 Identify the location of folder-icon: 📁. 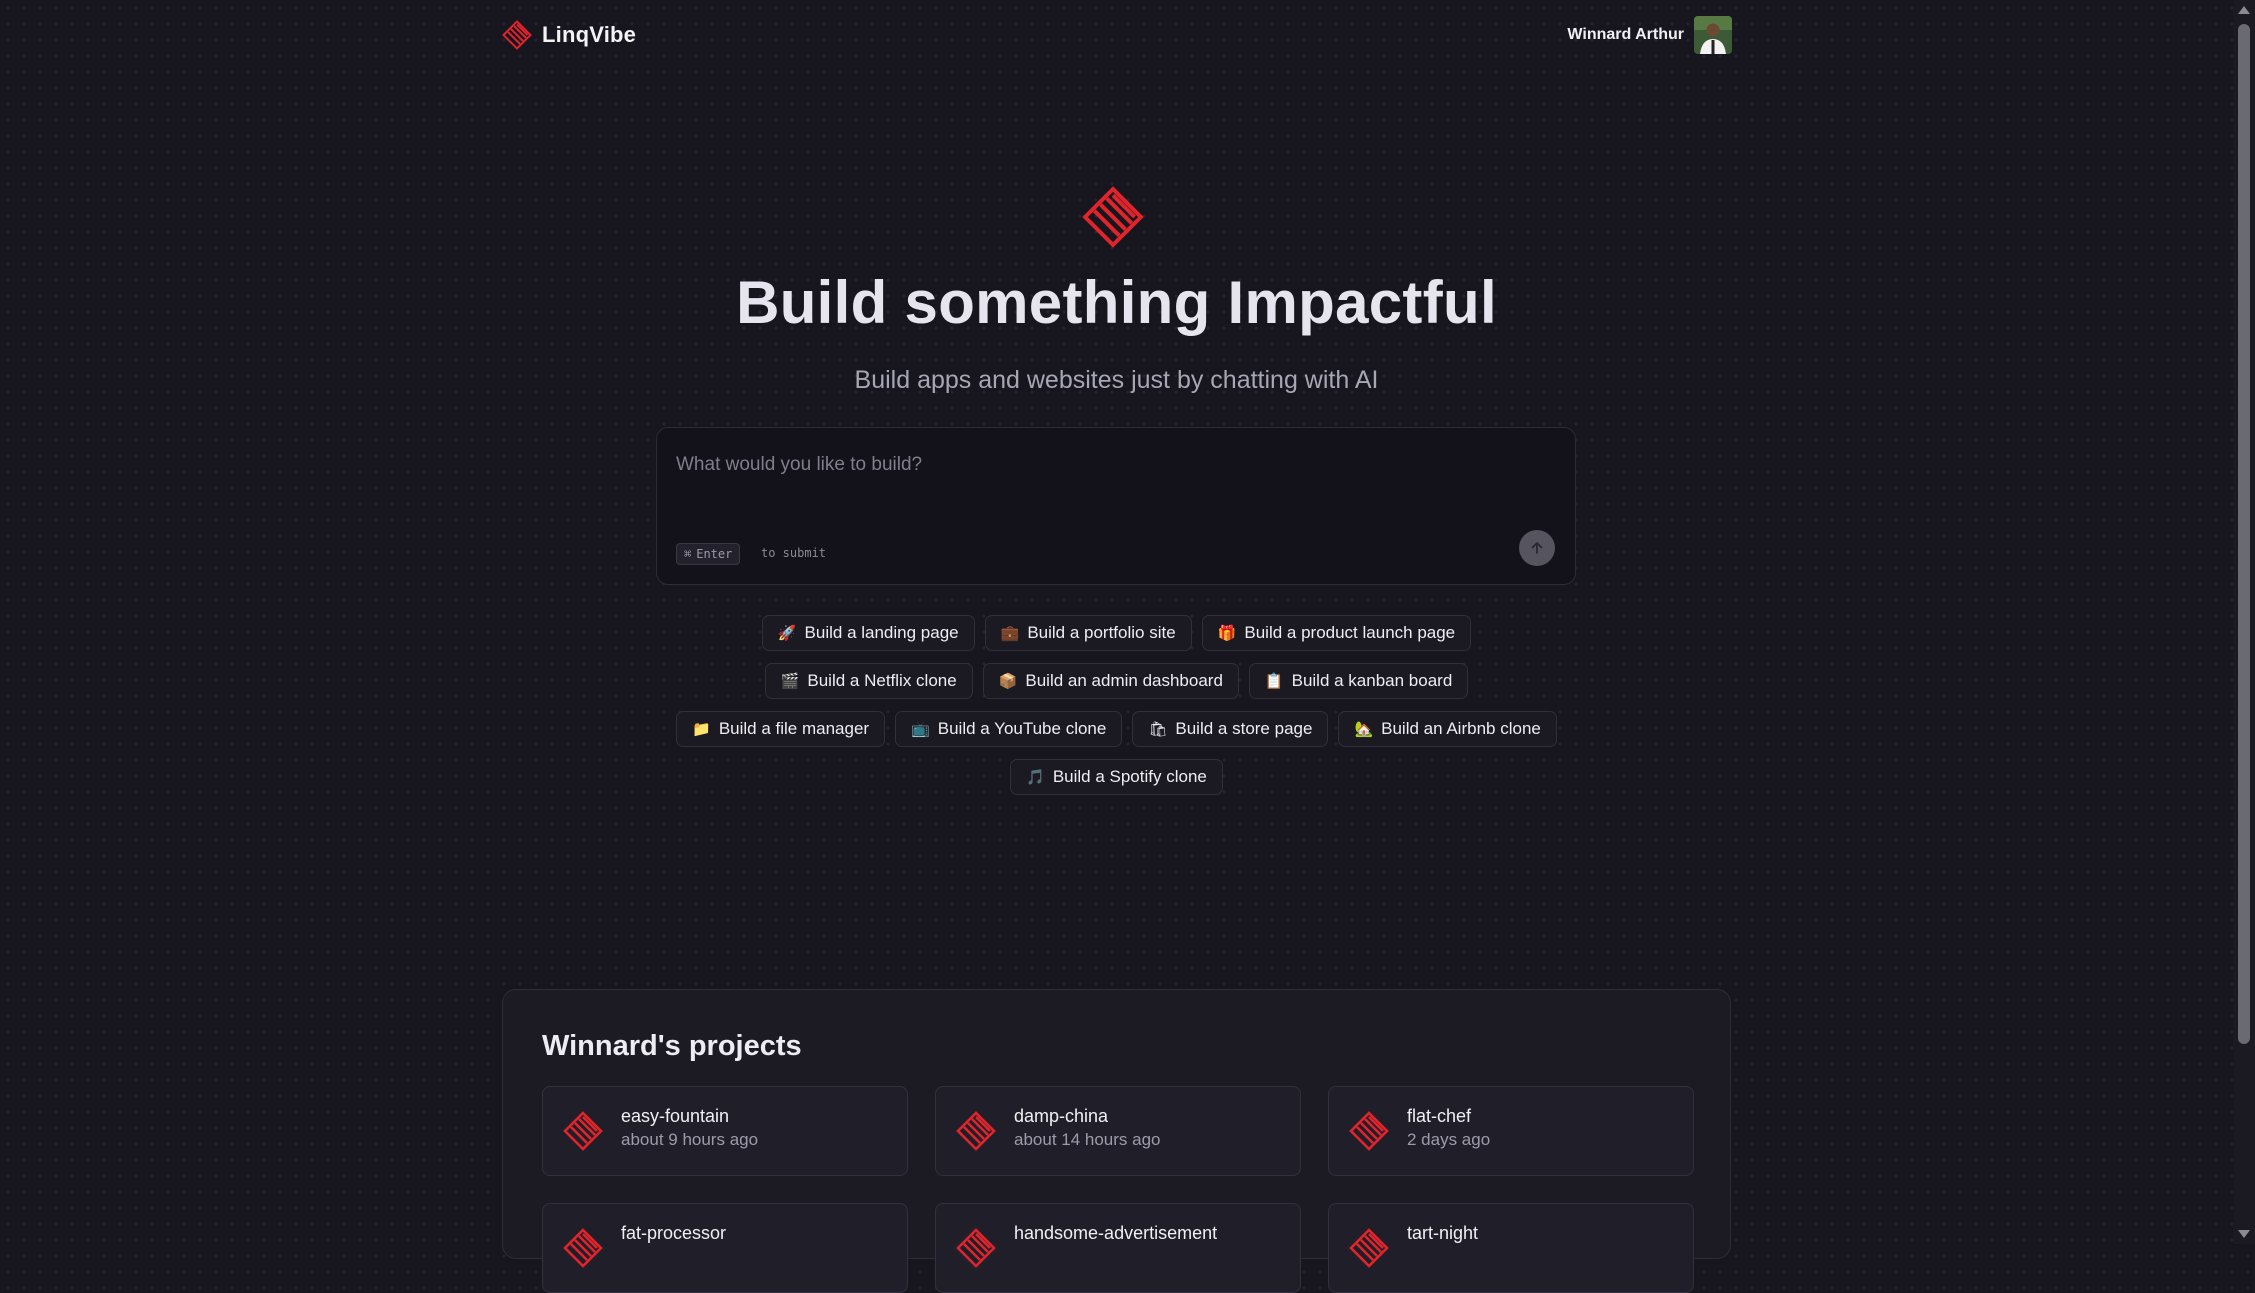
(701, 729).